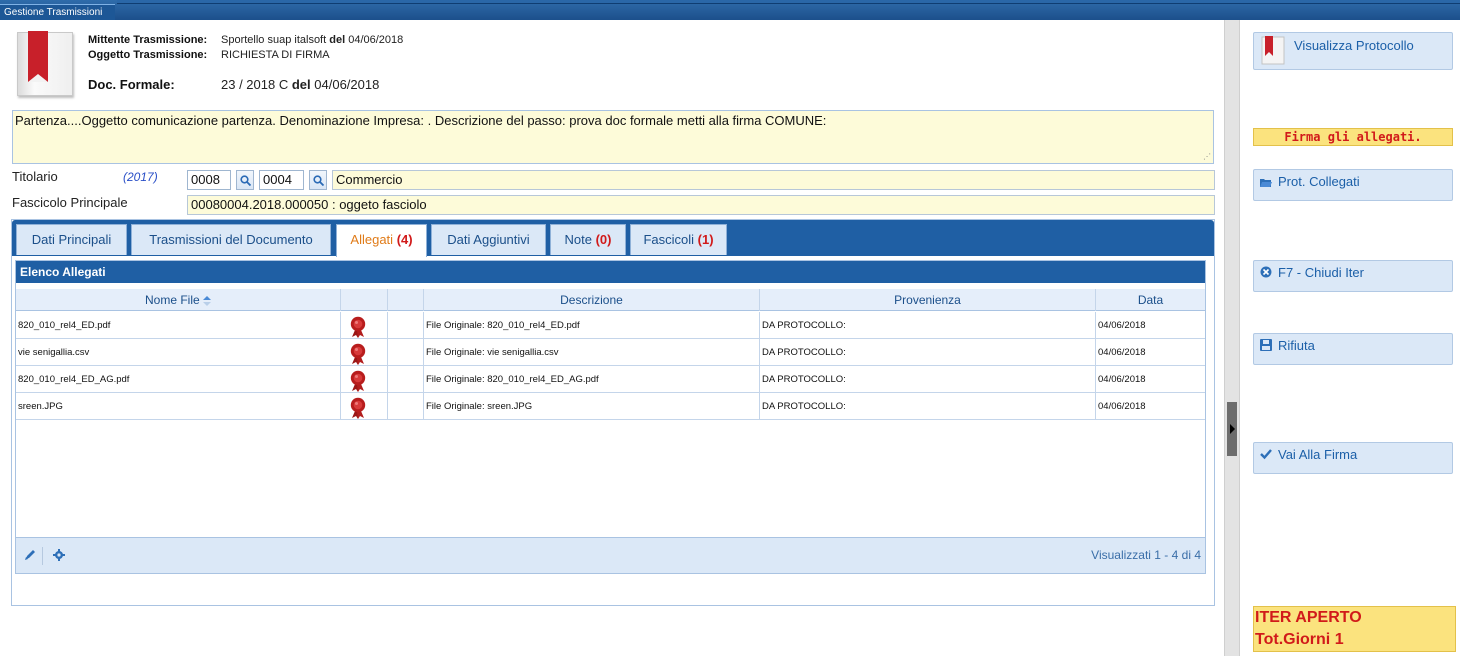 The image size is (1460, 656). What do you see at coordinates (42, 556) in the screenshot?
I see `footer-separator` at bounding box center [42, 556].